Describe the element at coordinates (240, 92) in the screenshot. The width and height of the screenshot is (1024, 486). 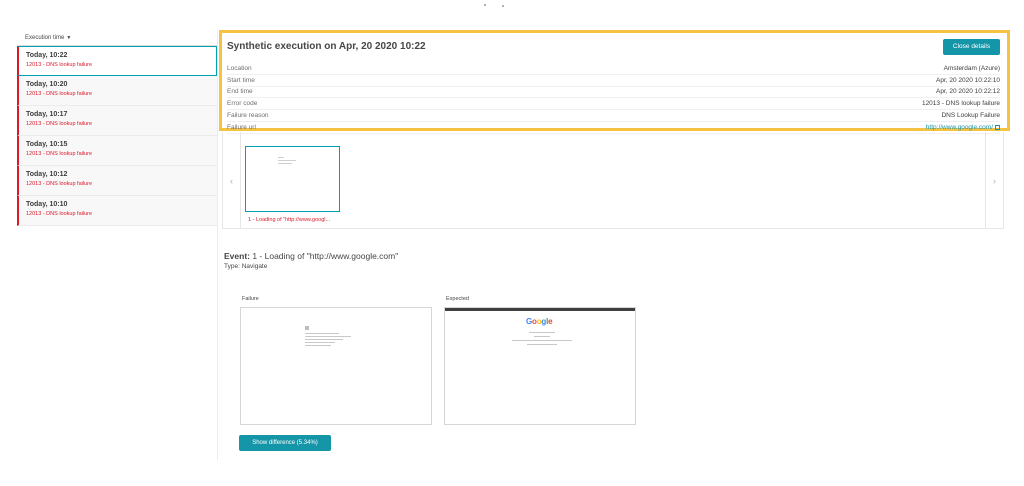
I see `detail-label: End time` at that location.